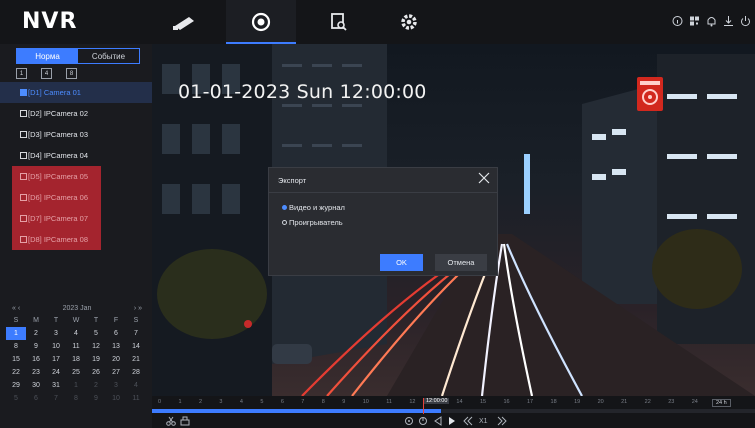 Image resolution: width=755 pixels, height=428 pixels. Describe the element at coordinates (16, 385) in the screenshot. I see `calendar-day: 29` at that location.